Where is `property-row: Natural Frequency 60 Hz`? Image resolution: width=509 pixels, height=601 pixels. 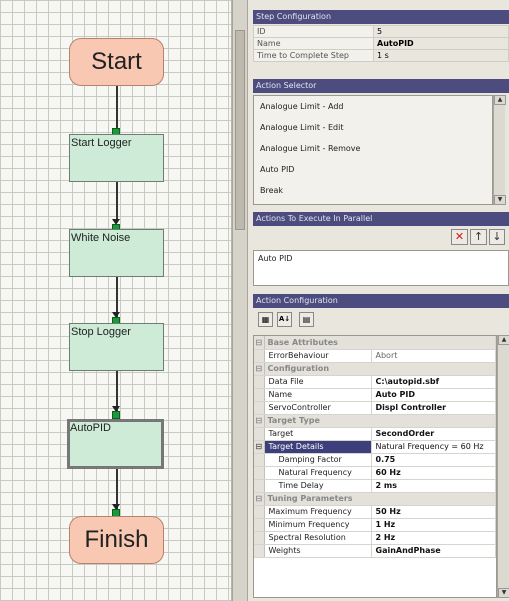
property-row: Natural Frequency 60 Hz is located at coordinates (375, 473).